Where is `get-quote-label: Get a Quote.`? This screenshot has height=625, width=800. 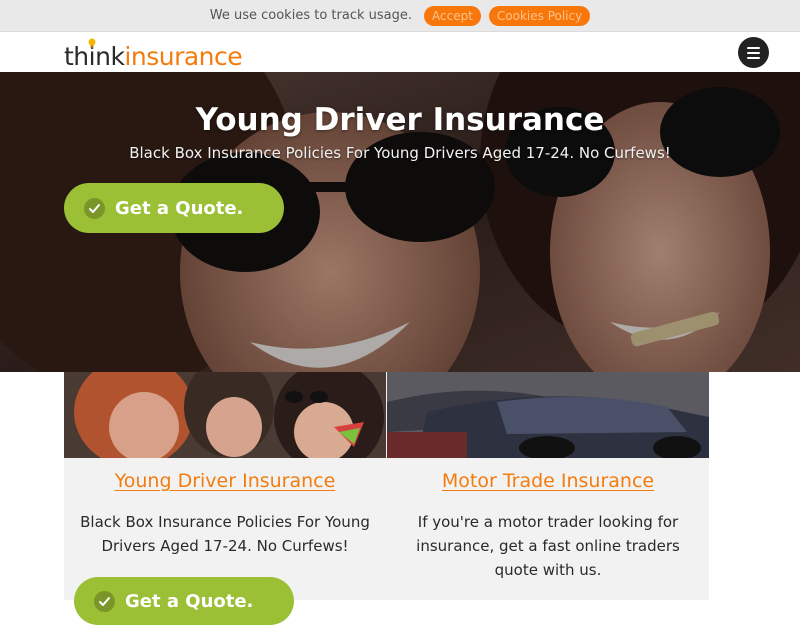
get-quote-label: Get a Quote. is located at coordinates (179, 208).